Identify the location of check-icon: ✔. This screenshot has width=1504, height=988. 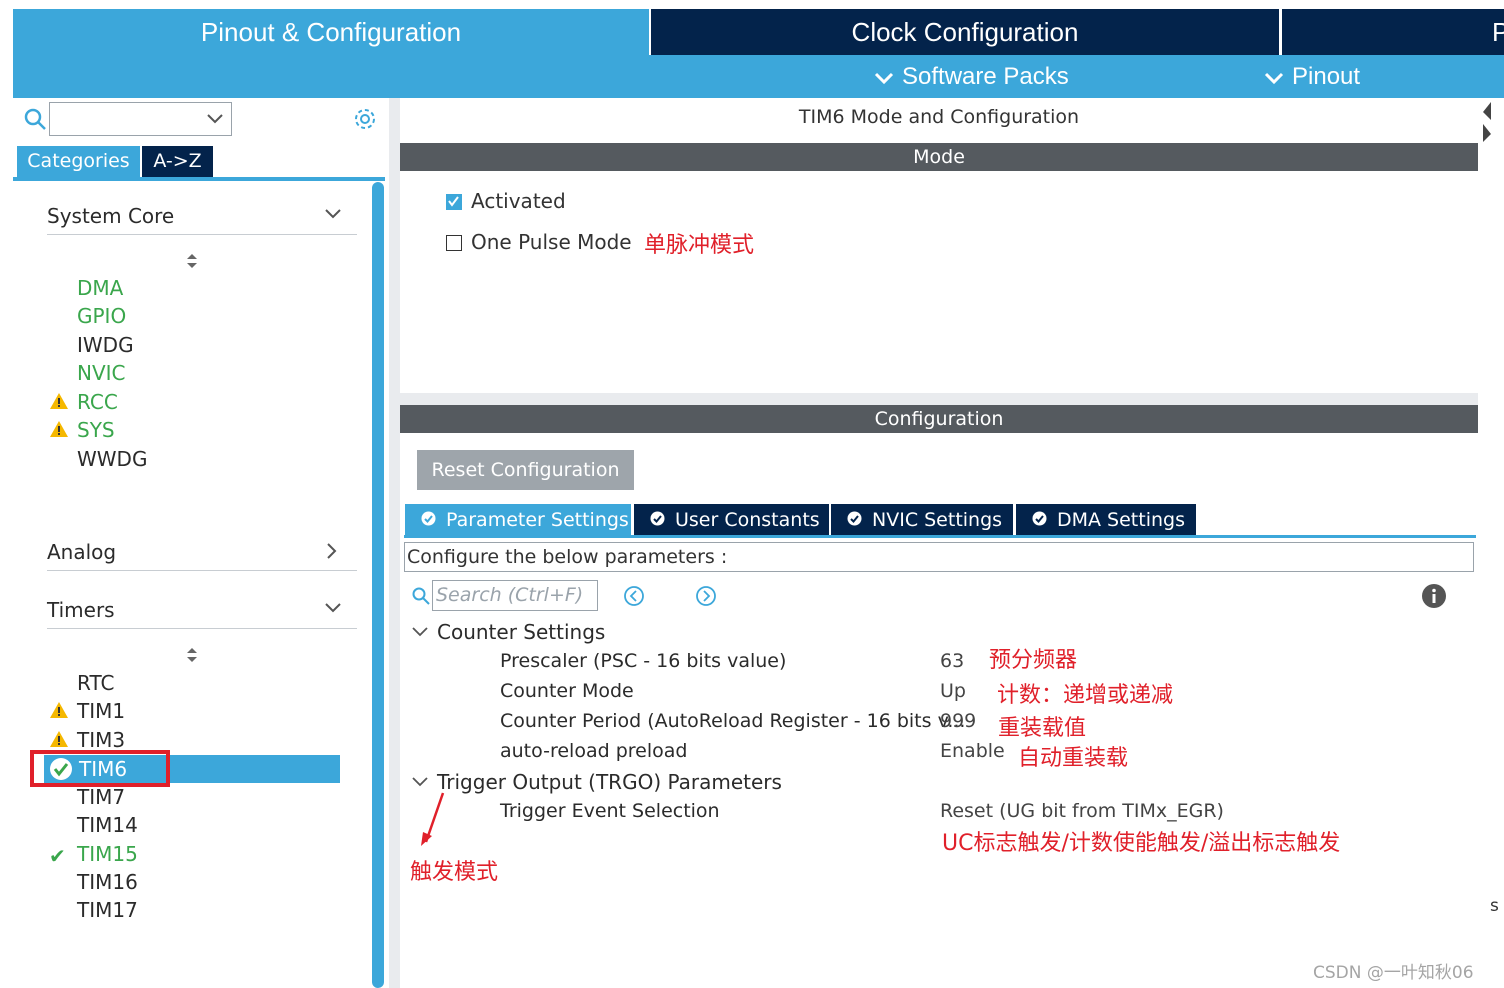
(57, 856).